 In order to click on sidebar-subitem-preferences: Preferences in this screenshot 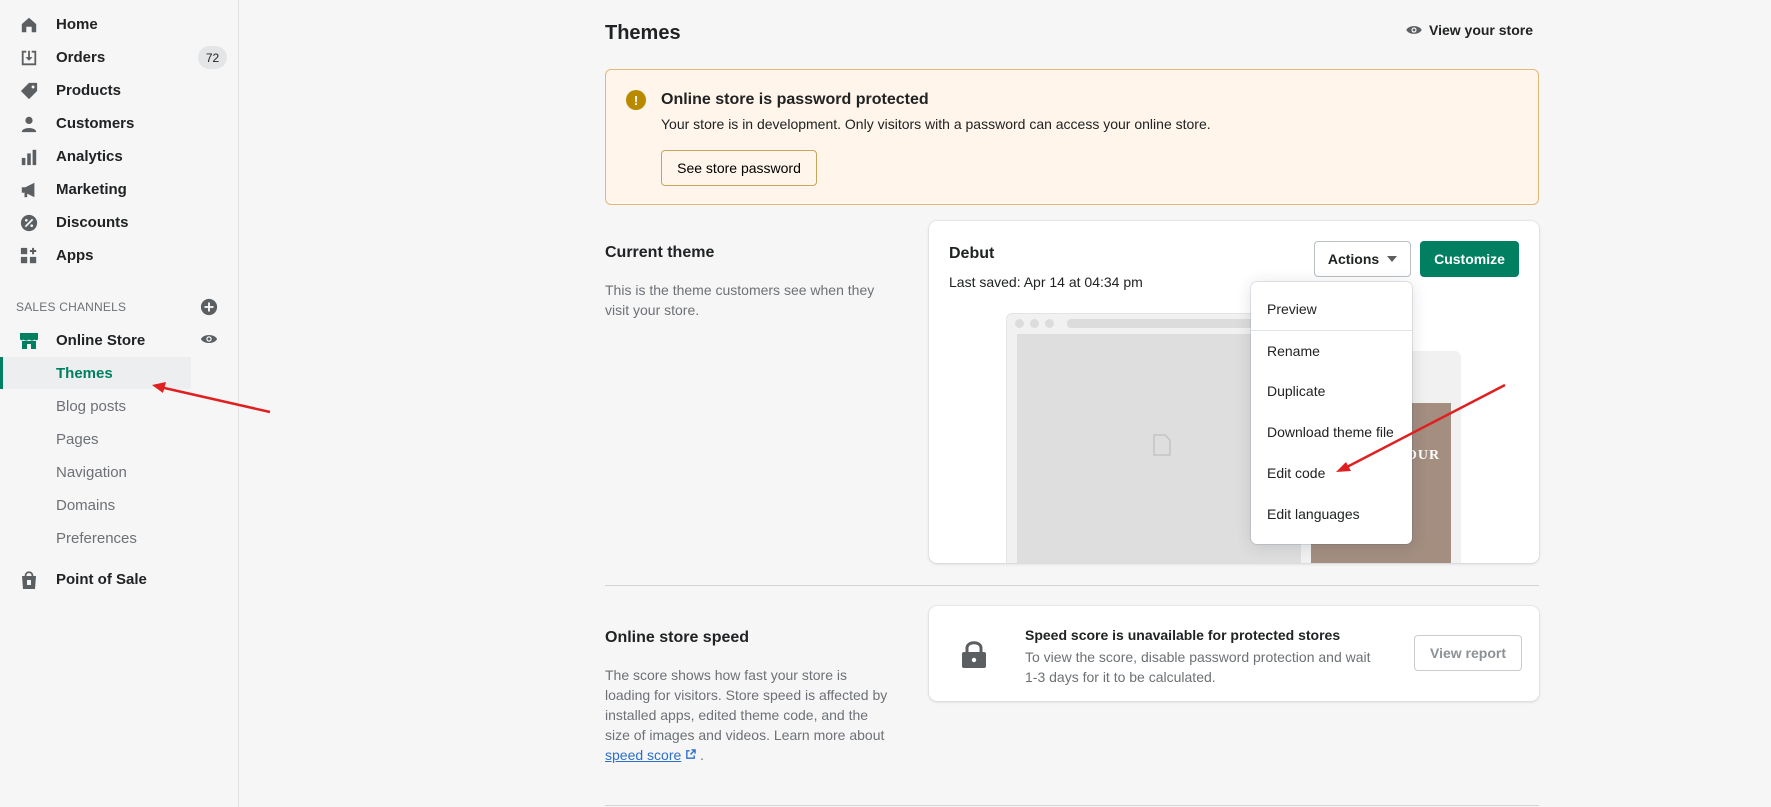, I will do `click(95, 538)`.